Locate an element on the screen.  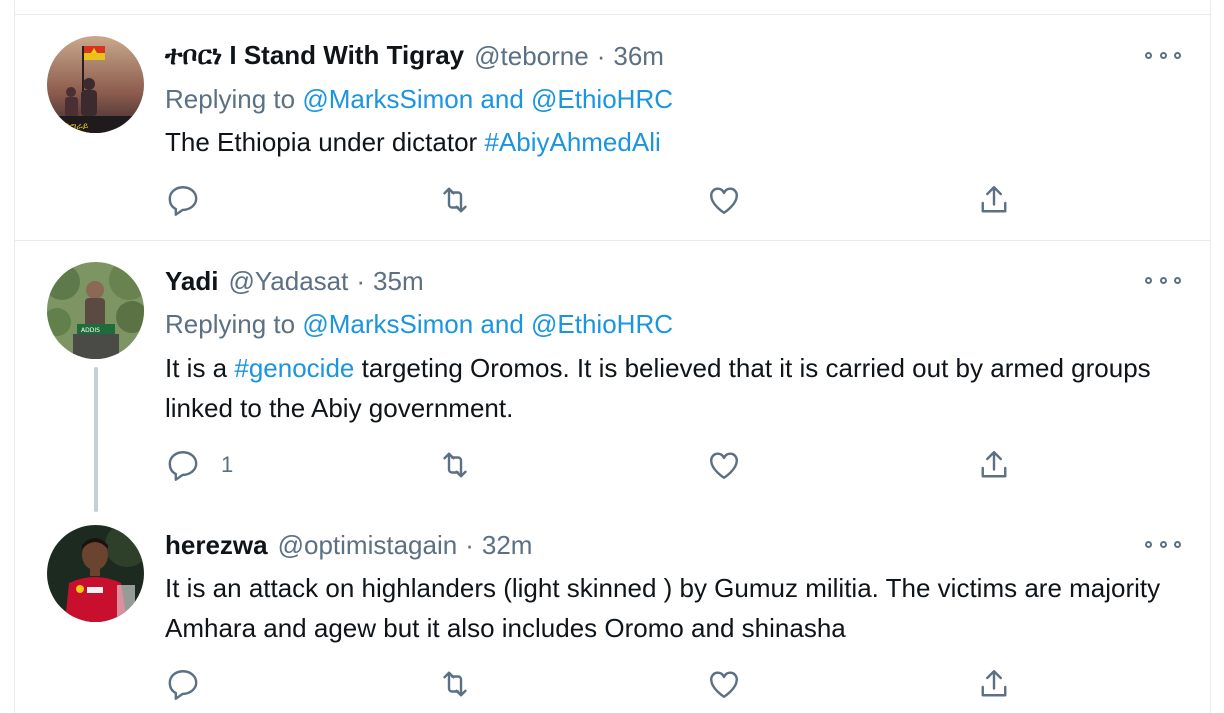
tweet-divider is located at coordinates (612, 240).